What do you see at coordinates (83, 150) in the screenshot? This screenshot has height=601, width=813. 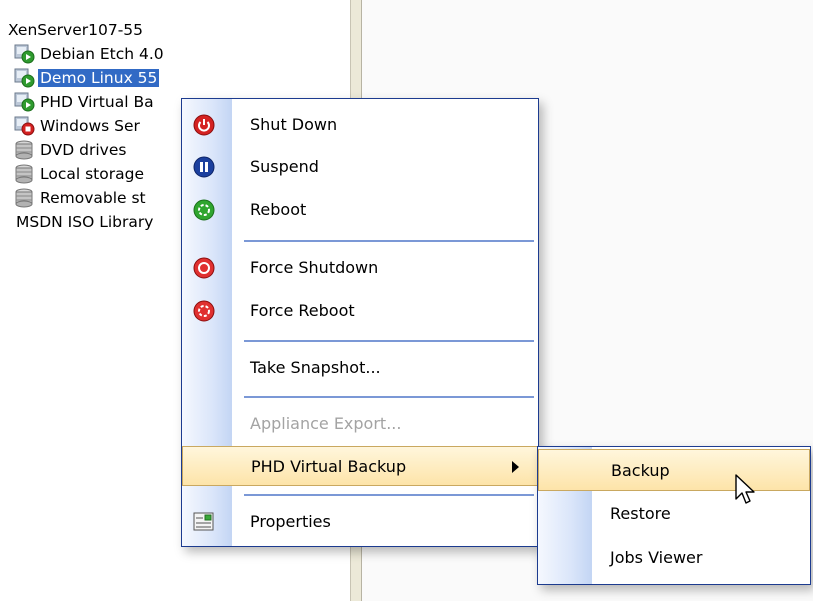 I see `tree-node-label: DVD drives` at bounding box center [83, 150].